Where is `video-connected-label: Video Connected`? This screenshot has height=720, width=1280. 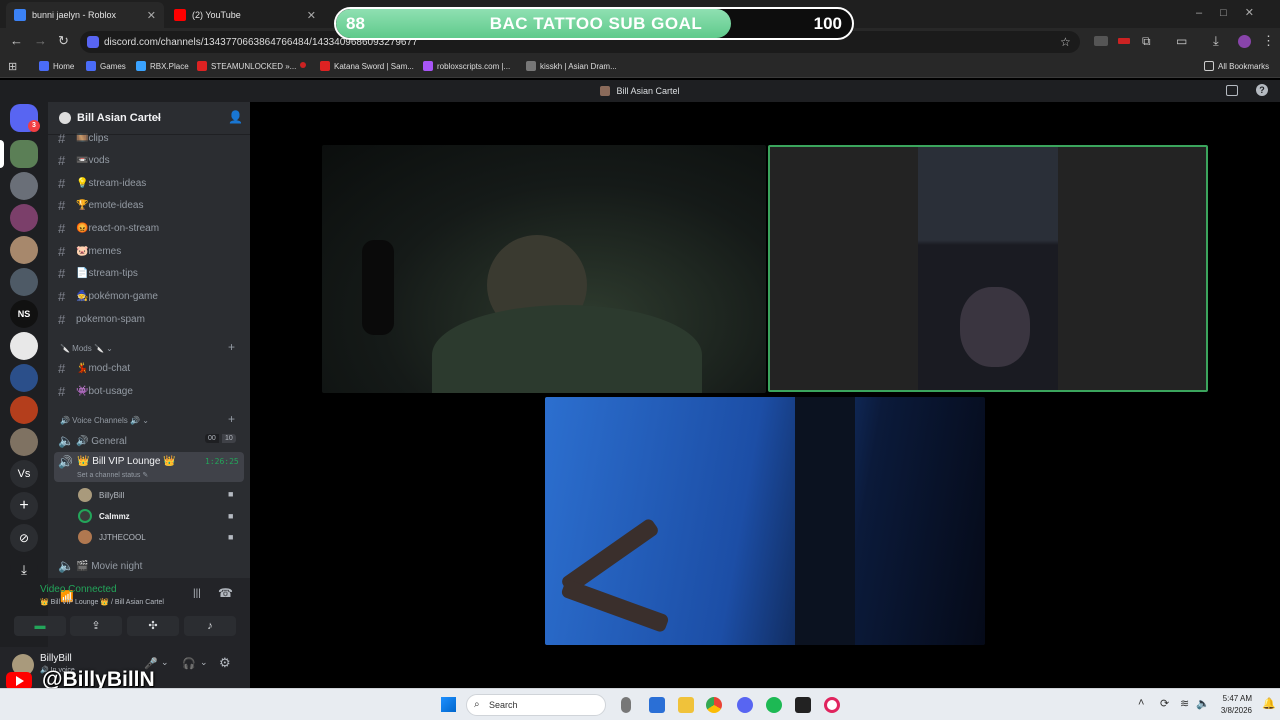 video-connected-label: Video Connected is located at coordinates (78, 589).